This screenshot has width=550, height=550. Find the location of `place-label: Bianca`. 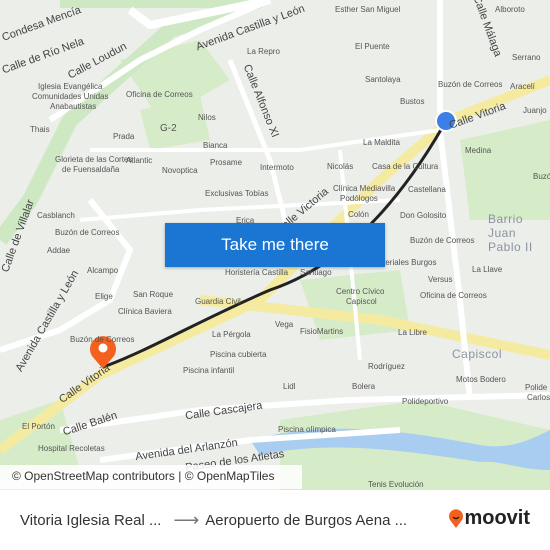

place-label: Bianca is located at coordinates (215, 145).